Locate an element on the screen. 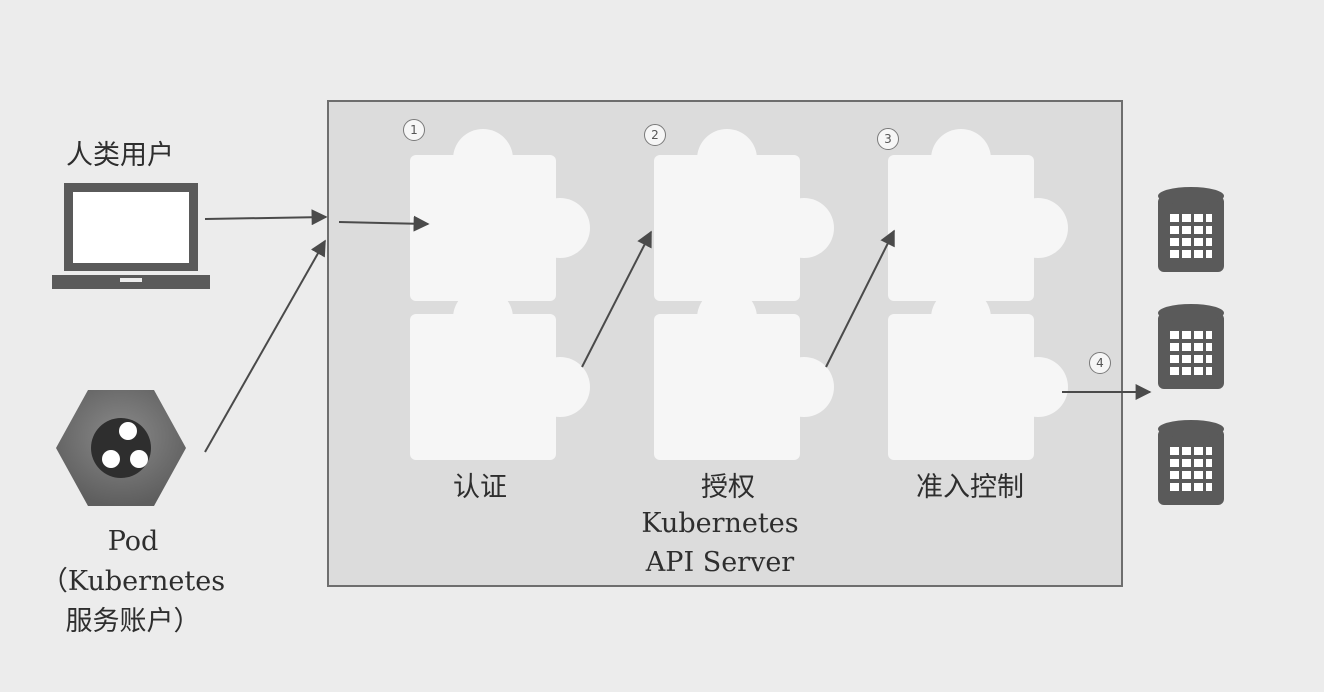  step-3-badge: 3 is located at coordinates (888, 139).